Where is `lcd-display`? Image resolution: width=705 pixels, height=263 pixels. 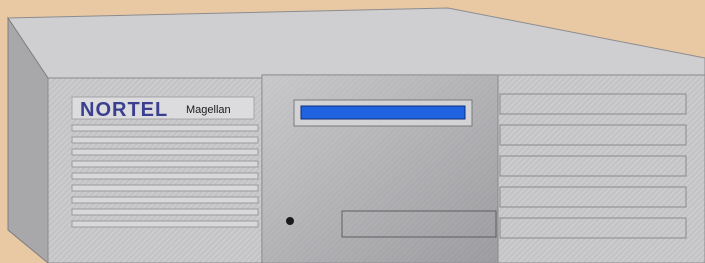
lcd-display is located at coordinates (383, 113).